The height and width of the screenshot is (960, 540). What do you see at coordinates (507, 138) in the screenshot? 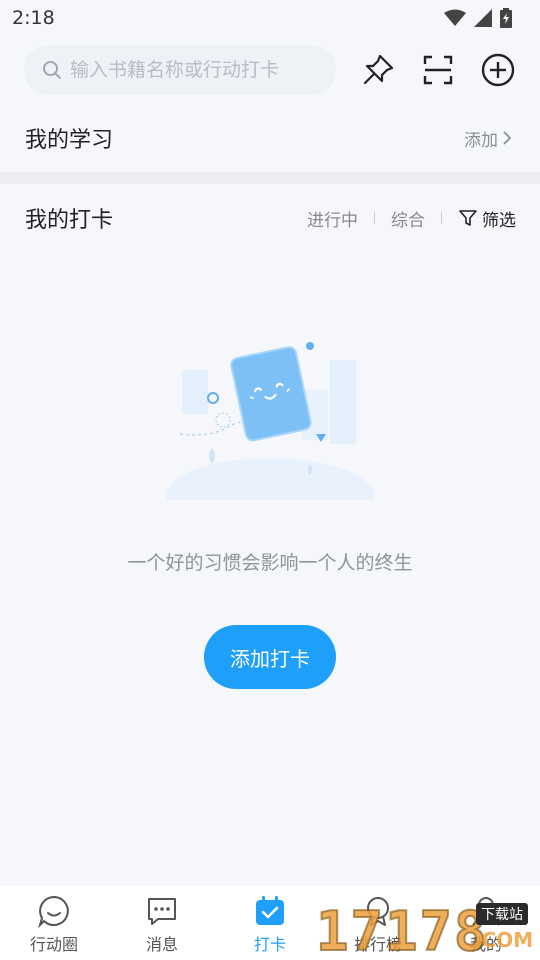
I see `chevron-right-icon` at bounding box center [507, 138].